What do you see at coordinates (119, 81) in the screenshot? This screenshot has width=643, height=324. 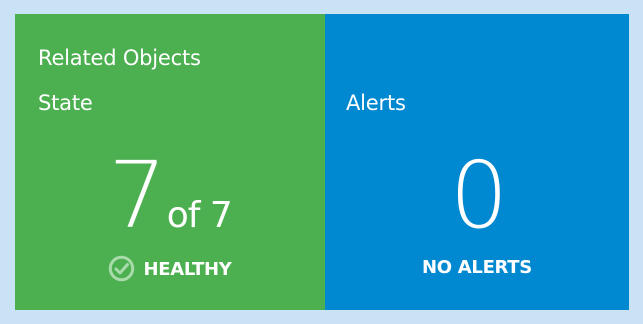 I see `related-objects-state-title: Related Objects State` at bounding box center [119, 81].